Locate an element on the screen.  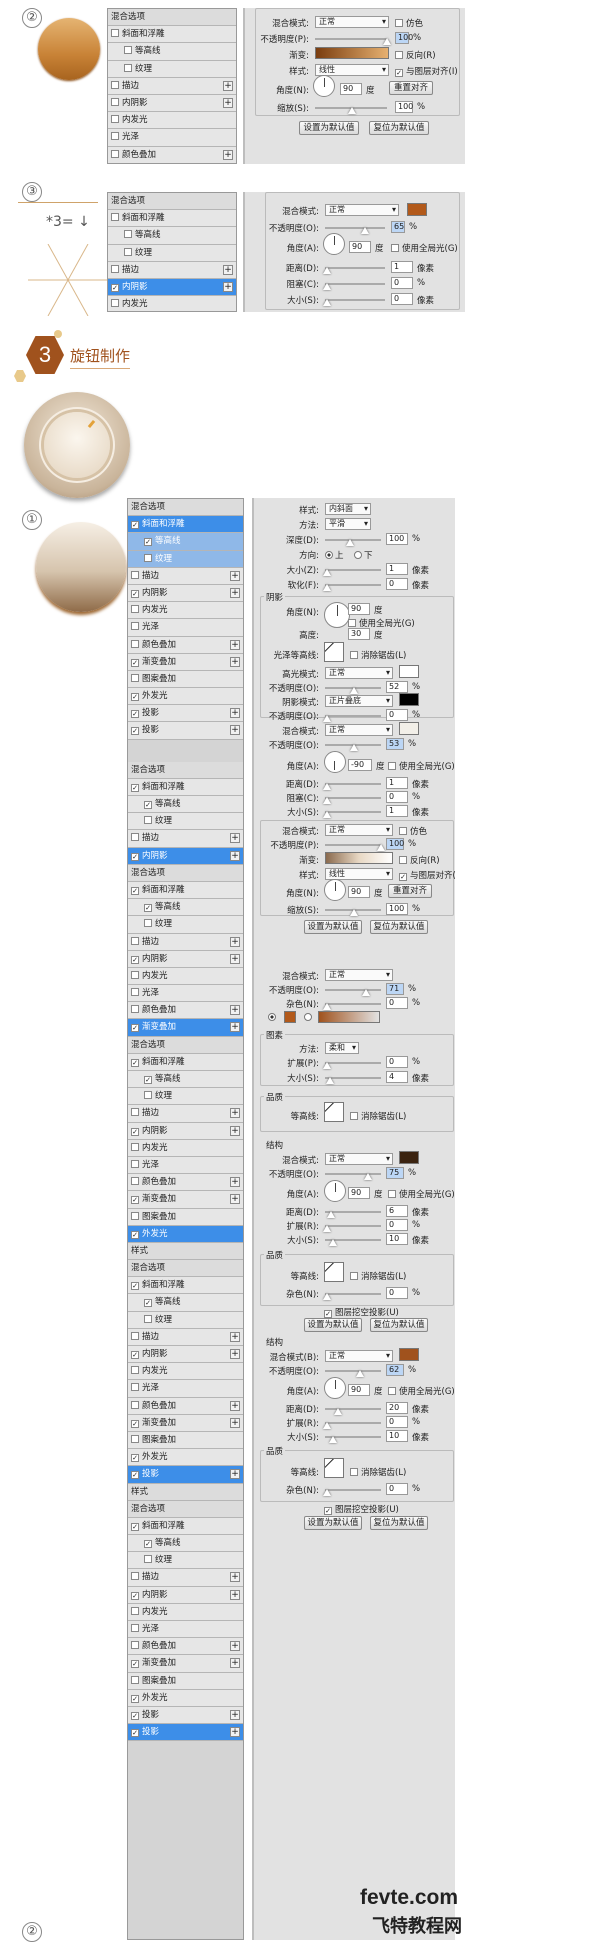
bevel-item: 斜面和浮雕 is located at coordinates (172, 219).